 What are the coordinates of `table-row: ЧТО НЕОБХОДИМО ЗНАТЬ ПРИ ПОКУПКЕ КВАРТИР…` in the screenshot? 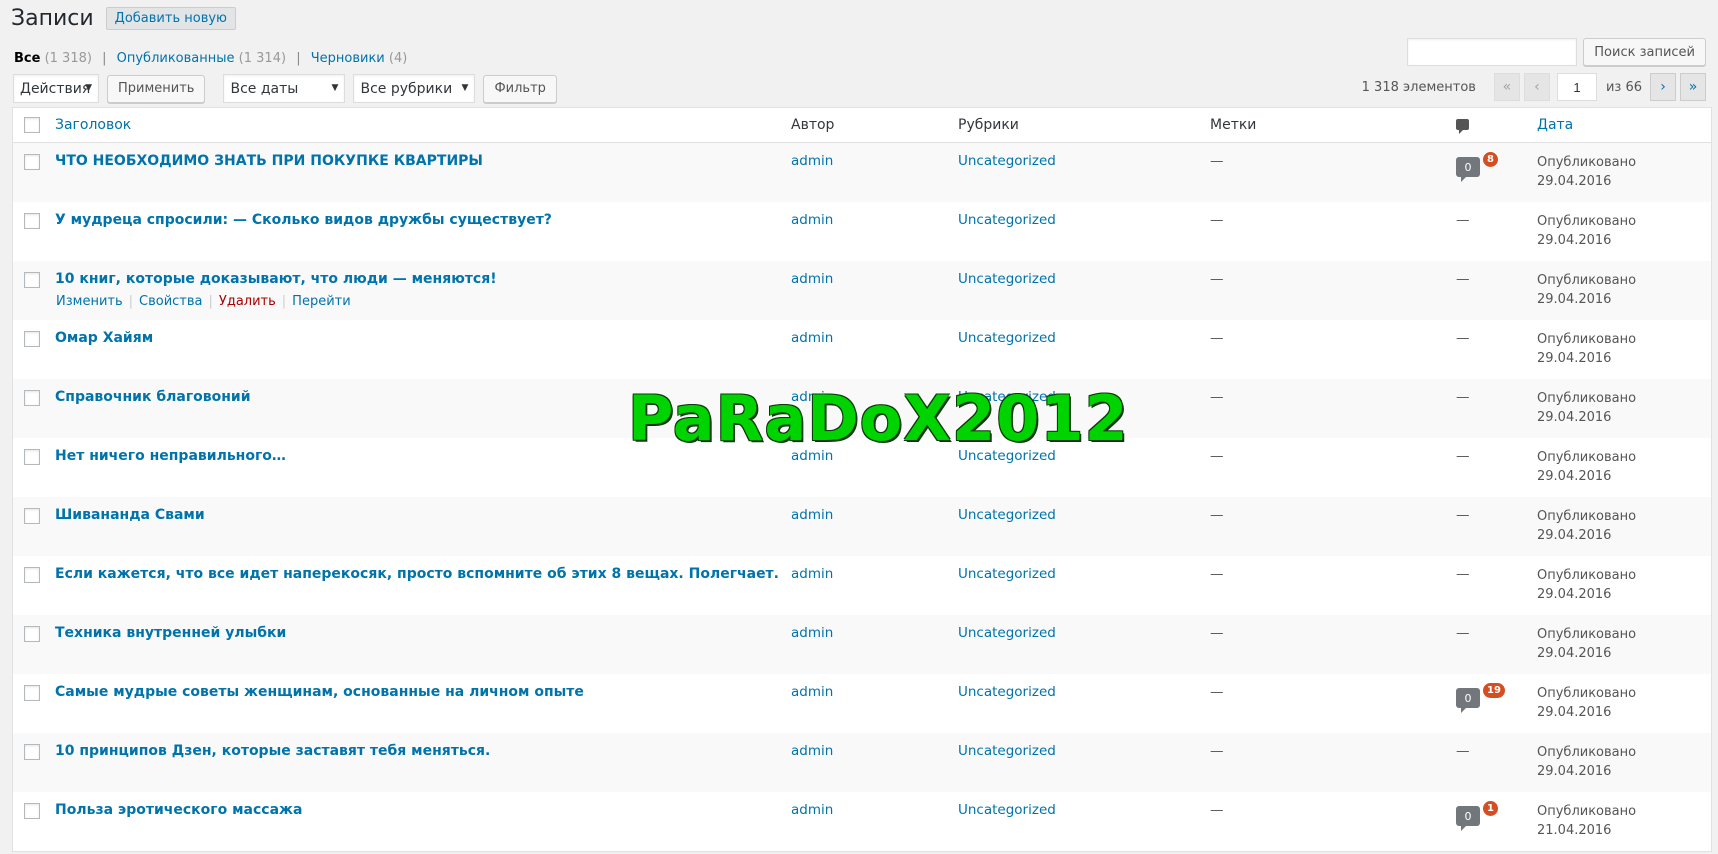 It's located at (862, 172).